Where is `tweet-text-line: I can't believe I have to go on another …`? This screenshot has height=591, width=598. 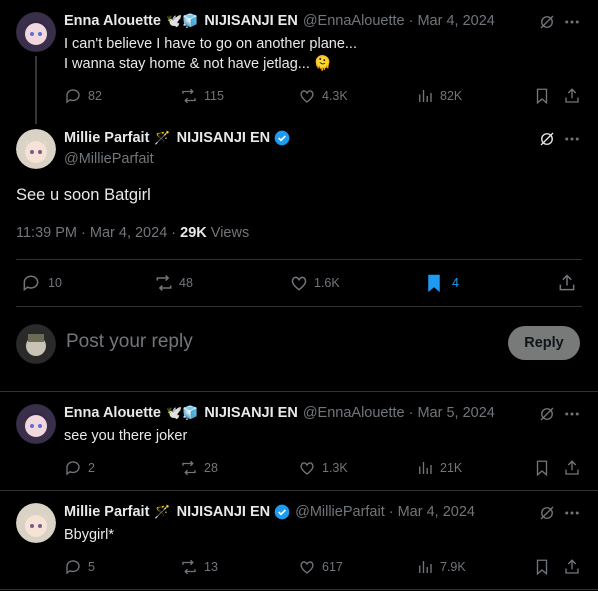 tweet-text-line: I can't believe I have to go on another … is located at coordinates (210, 44).